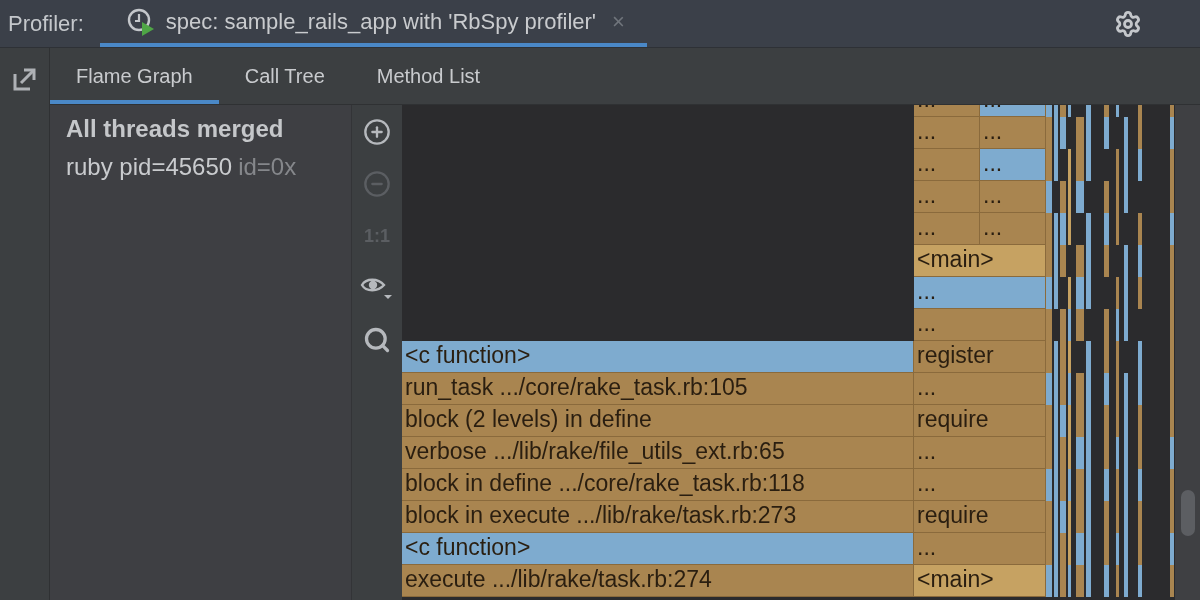 The height and width of the screenshot is (600, 1200). Describe the element at coordinates (658, 485) in the screenshot. I see `flame-frame: block in define .../core/rake_task.rb:118` at that location.